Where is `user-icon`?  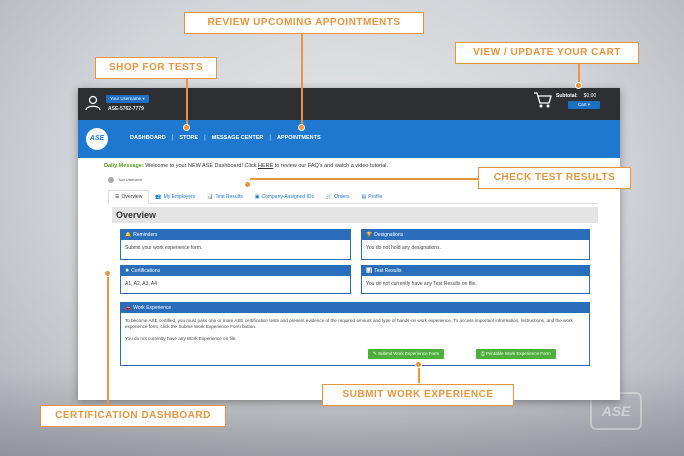 user-icon is located at coordinates (93, 103).